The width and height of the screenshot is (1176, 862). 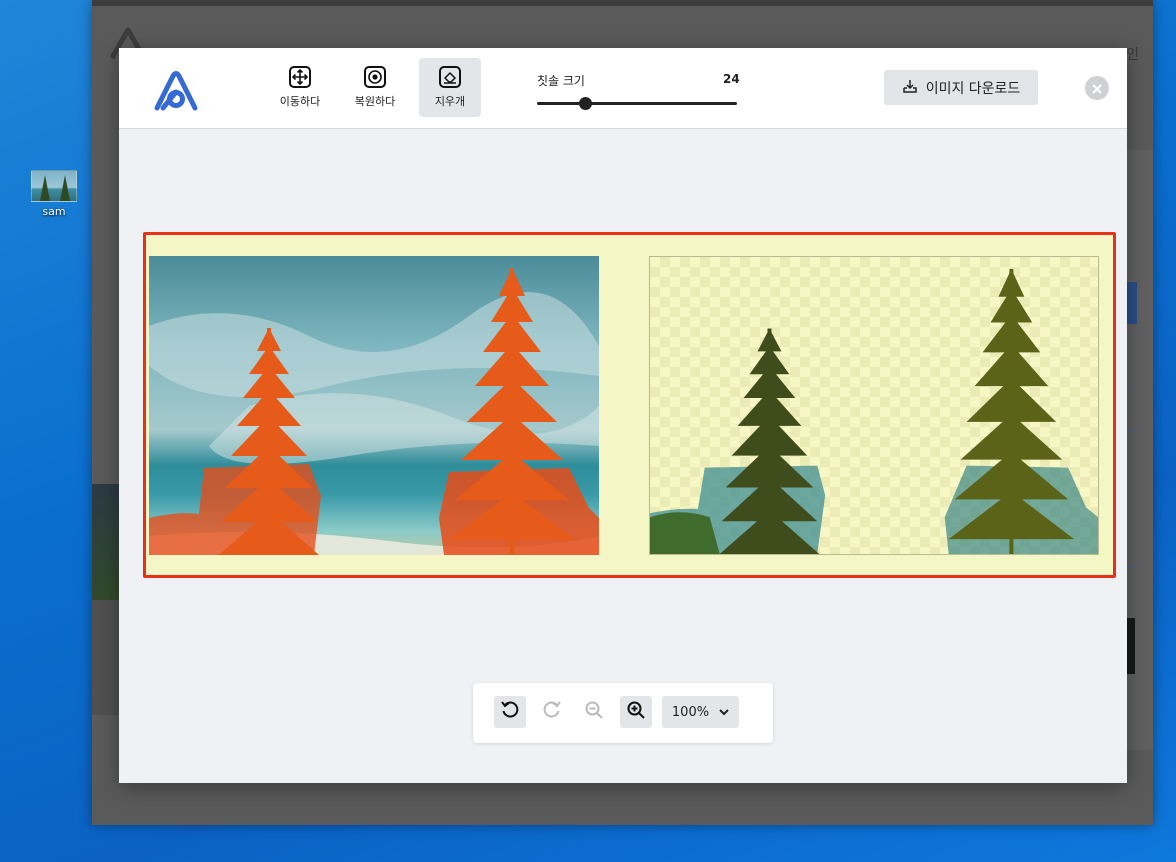 I want to click on download-image-button: 이미지 다운로드, so click(x=961, y=87).